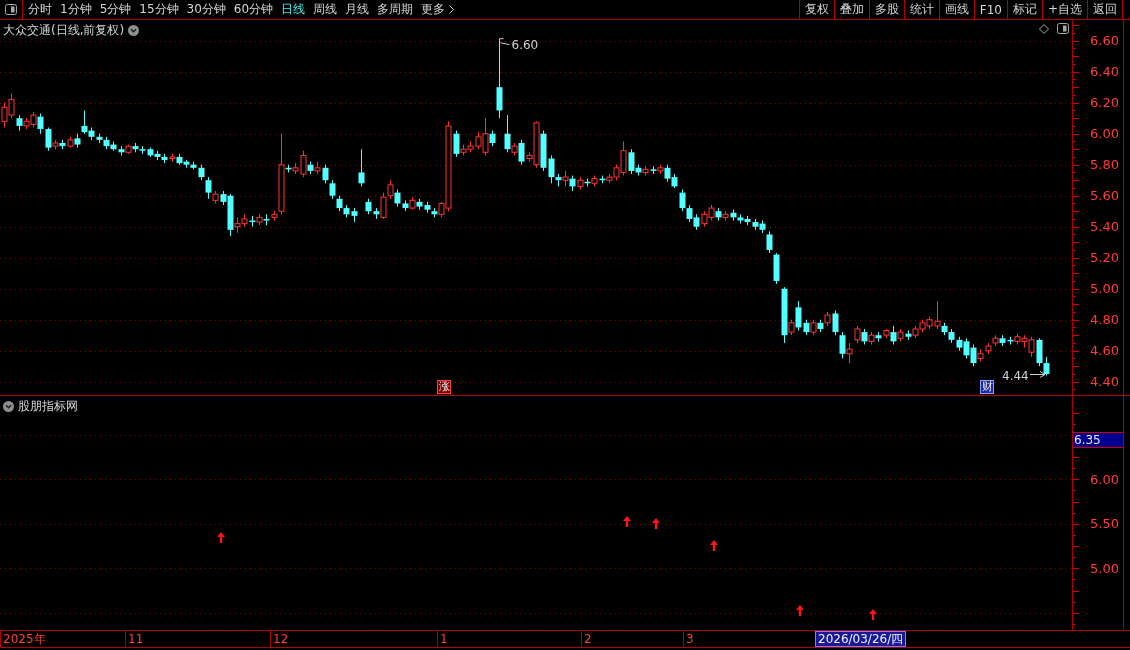 This screenshot has height=650, width=1130. I want to click on price-axis-label: 4.60, so click(1104, 351).